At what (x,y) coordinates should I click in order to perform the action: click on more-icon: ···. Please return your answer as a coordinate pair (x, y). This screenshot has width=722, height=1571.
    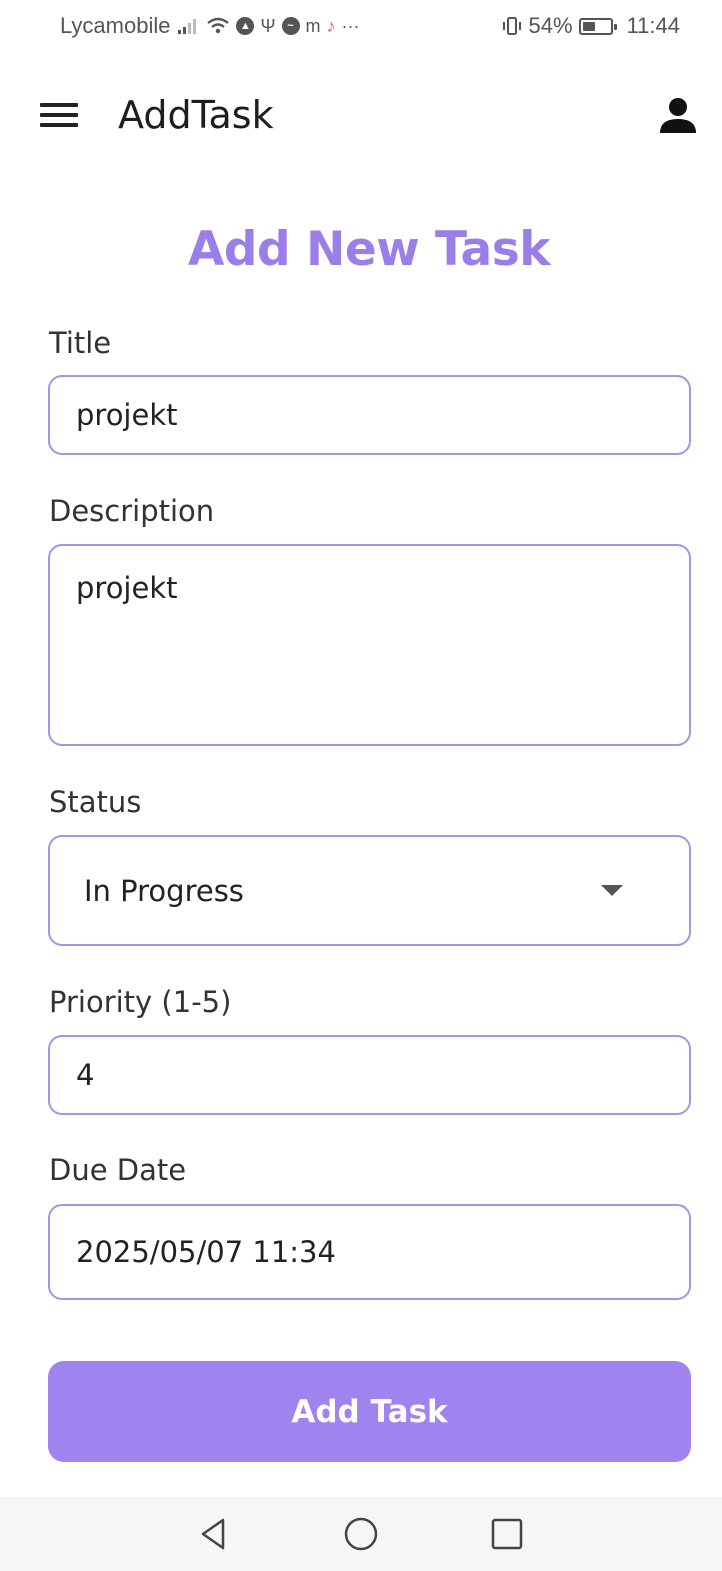
    Looking at the image, I should click on (350, 25).